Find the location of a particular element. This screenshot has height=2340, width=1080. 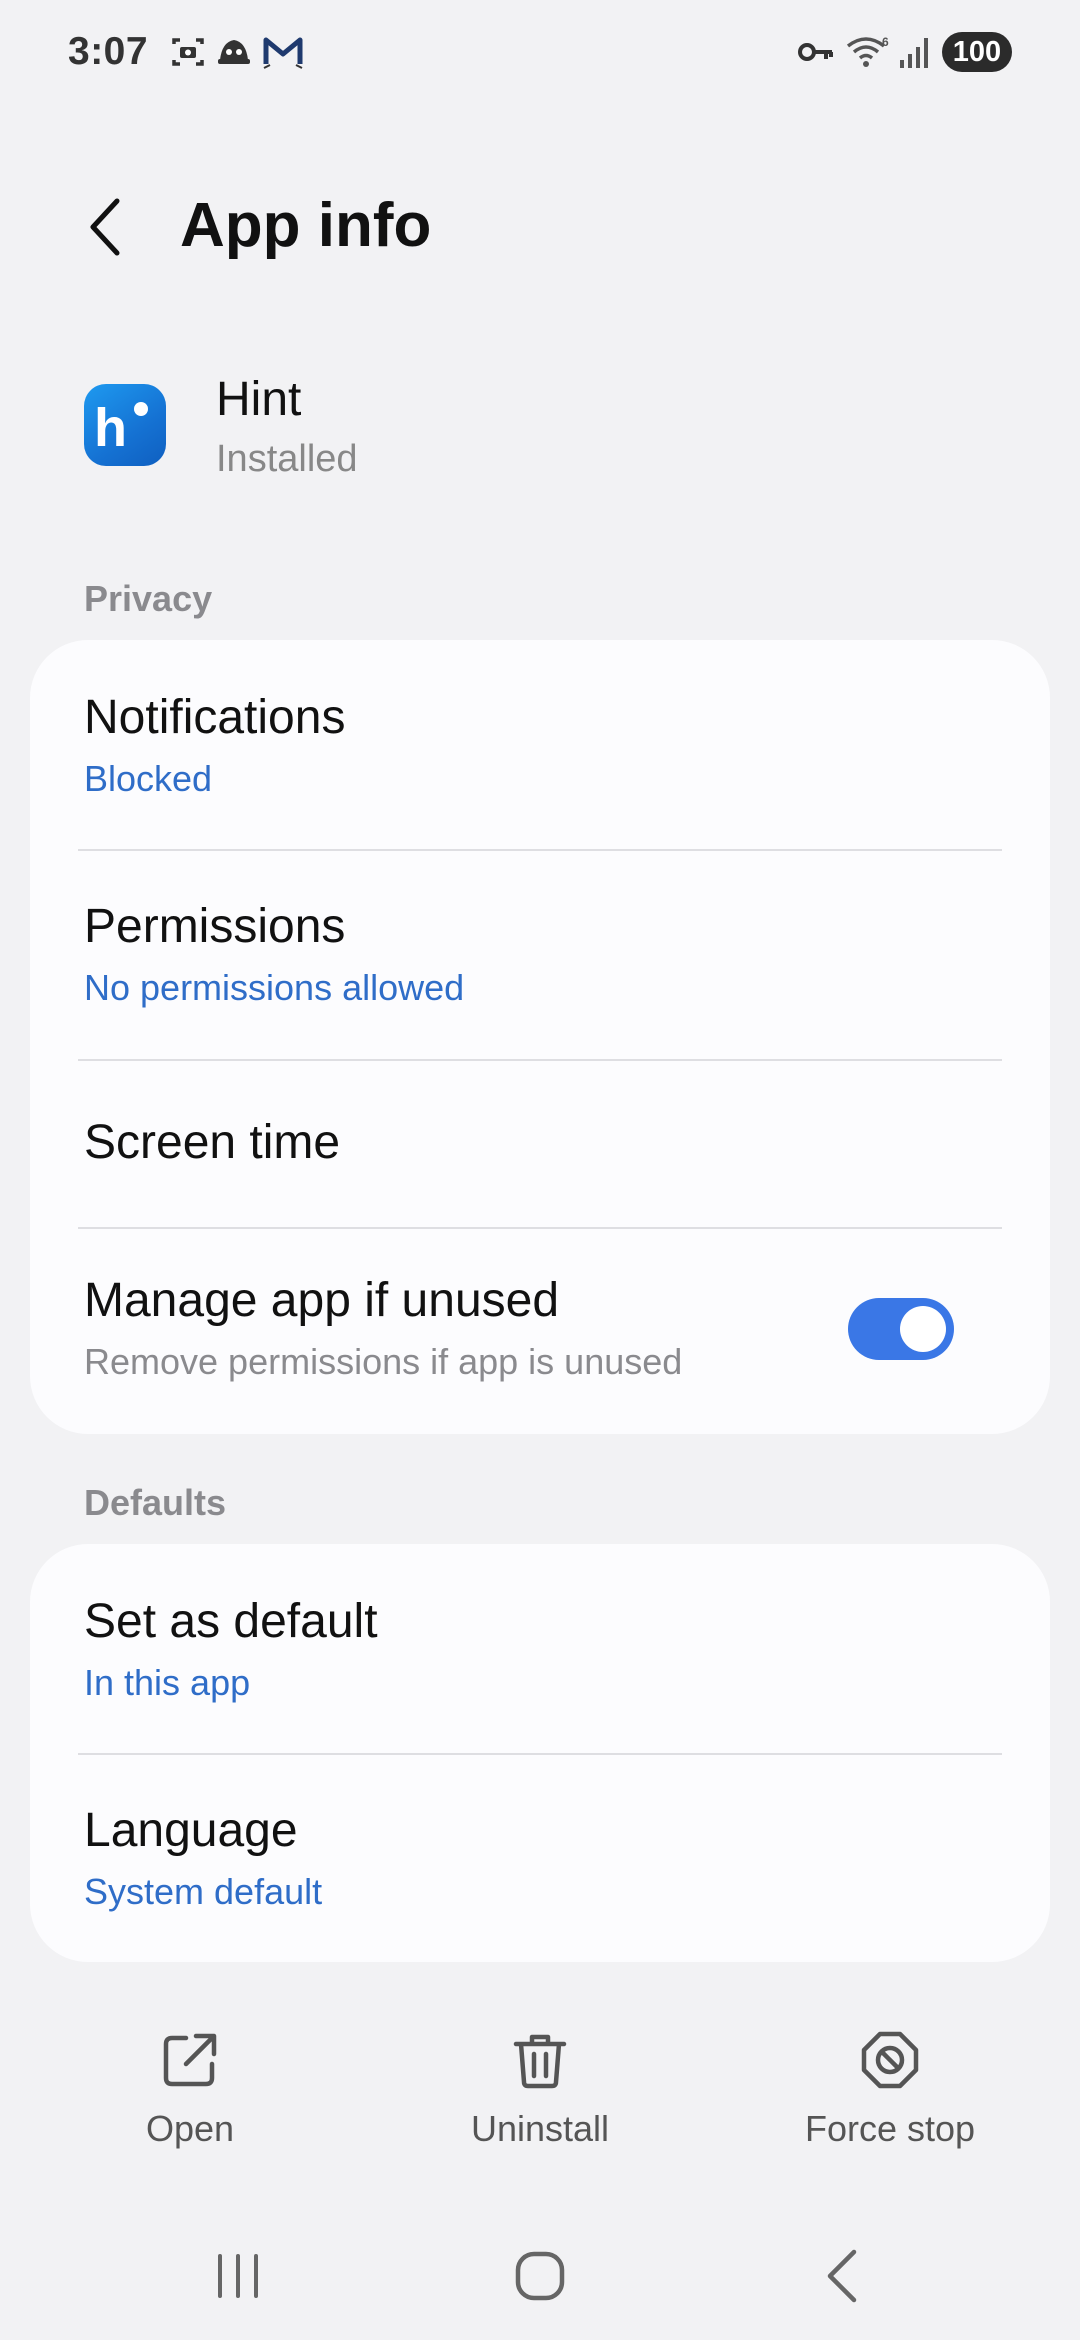

status-bar: 3:07 6 100 is located at coordinates (540, 55).